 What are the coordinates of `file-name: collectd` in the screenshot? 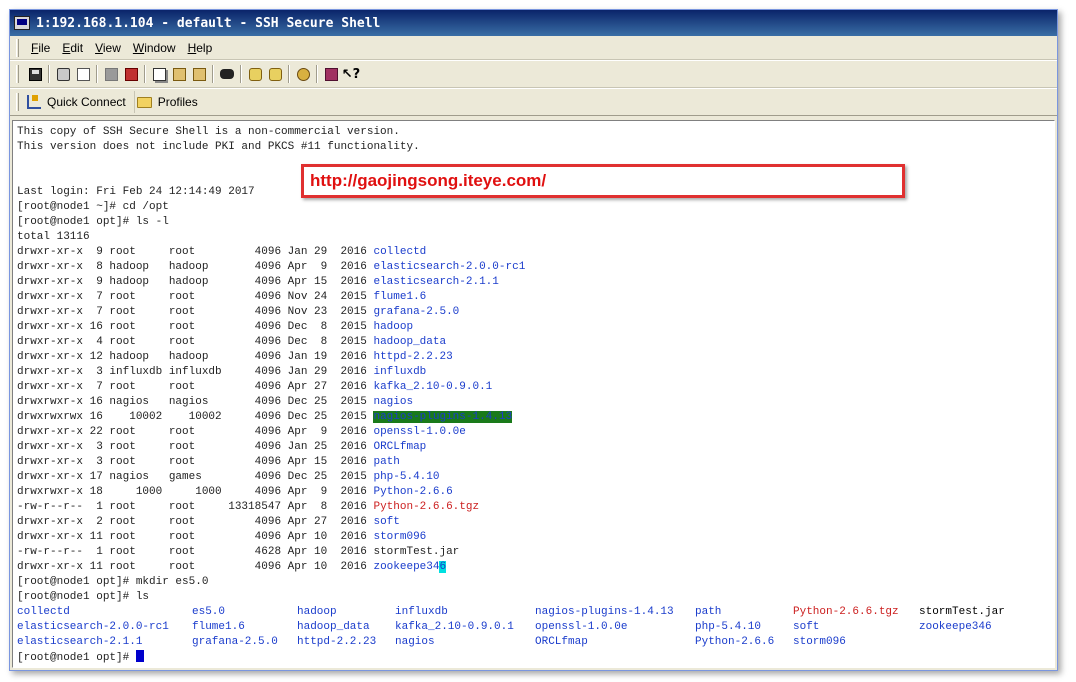 It's located at (400, 252).